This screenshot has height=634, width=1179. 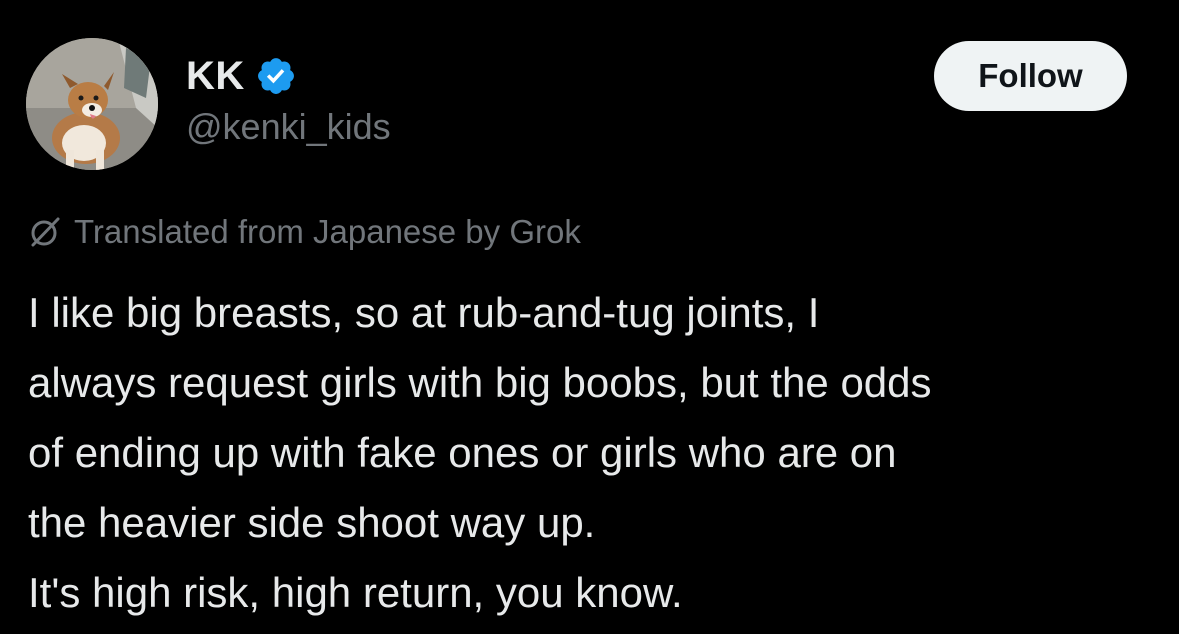 What do you see at coordinates (45, 232) in the screenshot?
I see `grok-icon` at bounding box center [45, 232].